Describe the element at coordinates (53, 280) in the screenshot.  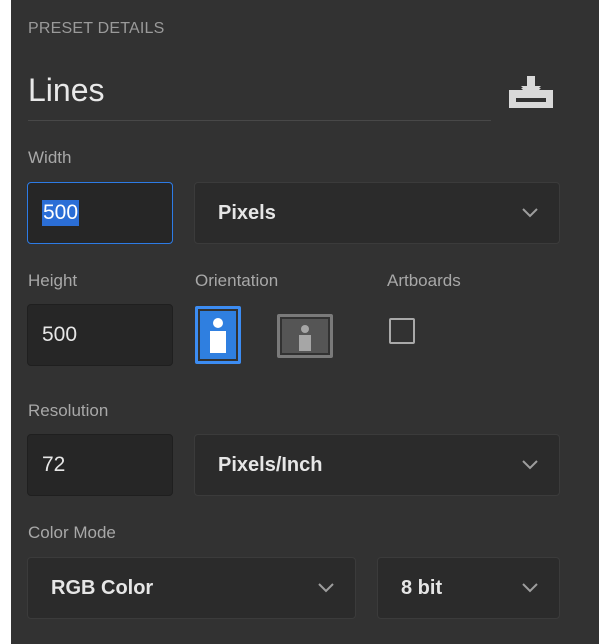
I see `height-label: Height` at that location.